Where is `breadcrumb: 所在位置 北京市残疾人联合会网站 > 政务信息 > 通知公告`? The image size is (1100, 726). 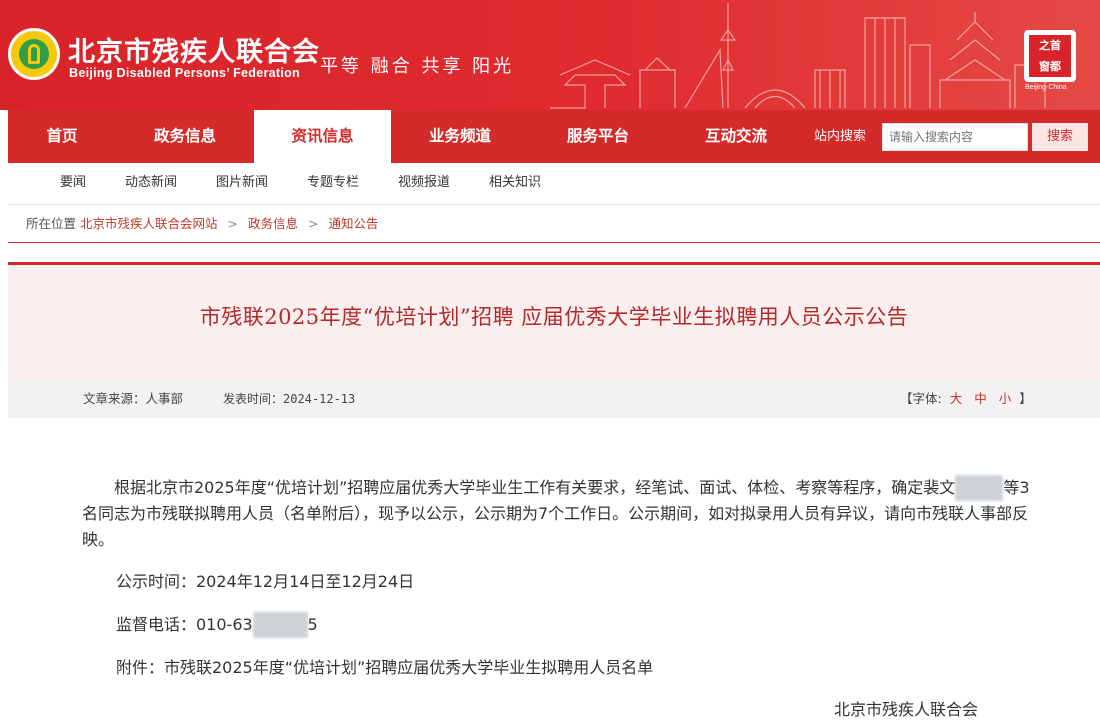
breadcrumb: 所在位置 北京市残疾人联合会网站 > 政务信息 > 通知公告 is located at coordinates (554, 225).